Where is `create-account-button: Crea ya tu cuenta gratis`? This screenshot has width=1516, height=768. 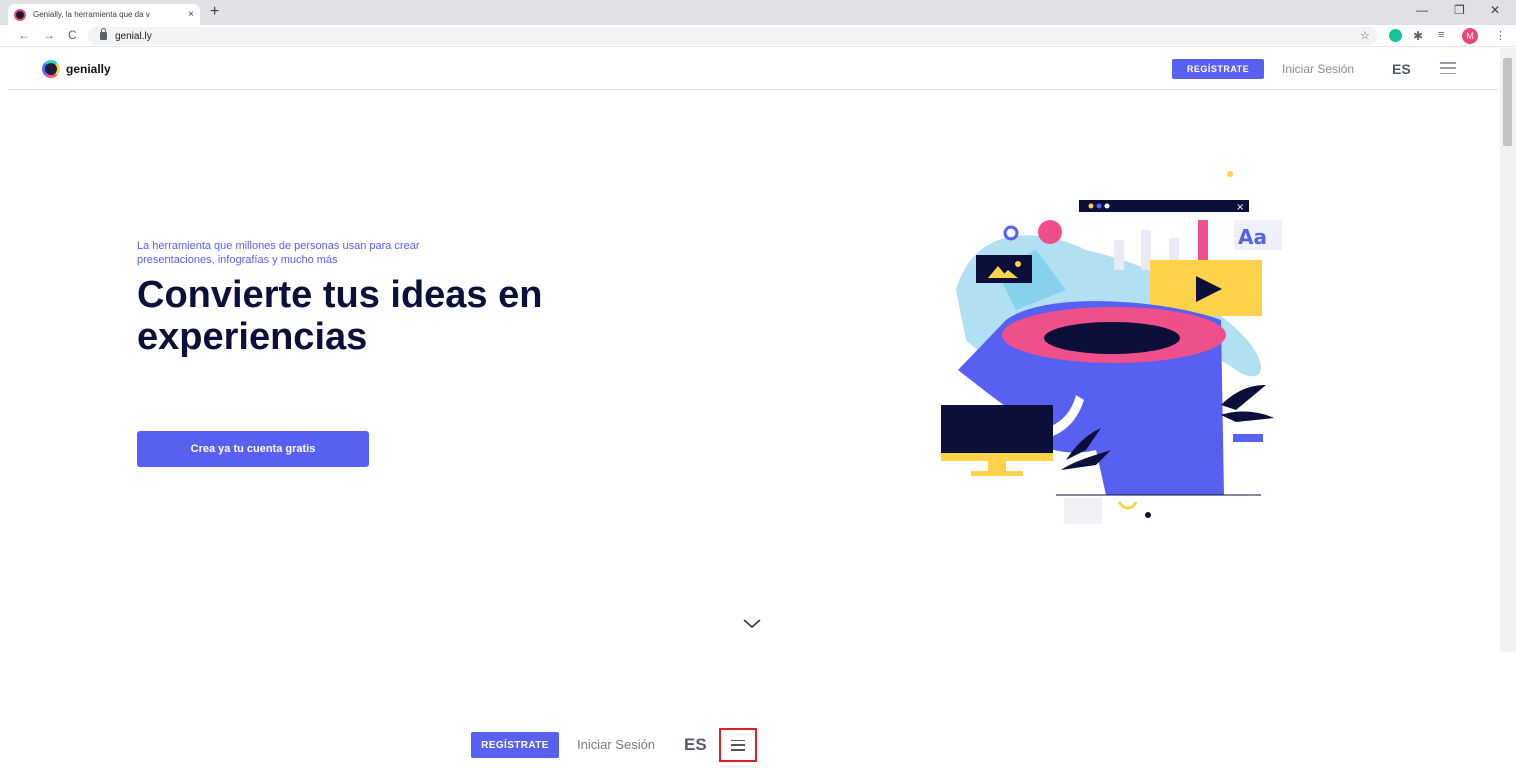 create-account-button: Crea ya tu cuenta gratis is located at coordinates (253, 449).